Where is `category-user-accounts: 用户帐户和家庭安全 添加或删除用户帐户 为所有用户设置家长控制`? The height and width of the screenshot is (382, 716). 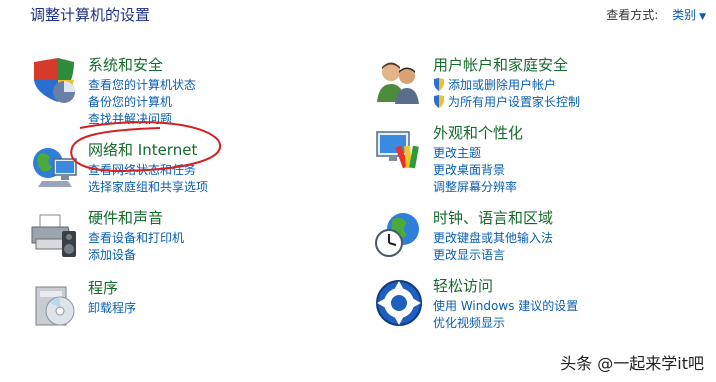 category-user-accounts: 用户帐户和家庭安全 添加或删除用户帐户 为所有用户设置家长控制 is located at coordinates (513, 92).